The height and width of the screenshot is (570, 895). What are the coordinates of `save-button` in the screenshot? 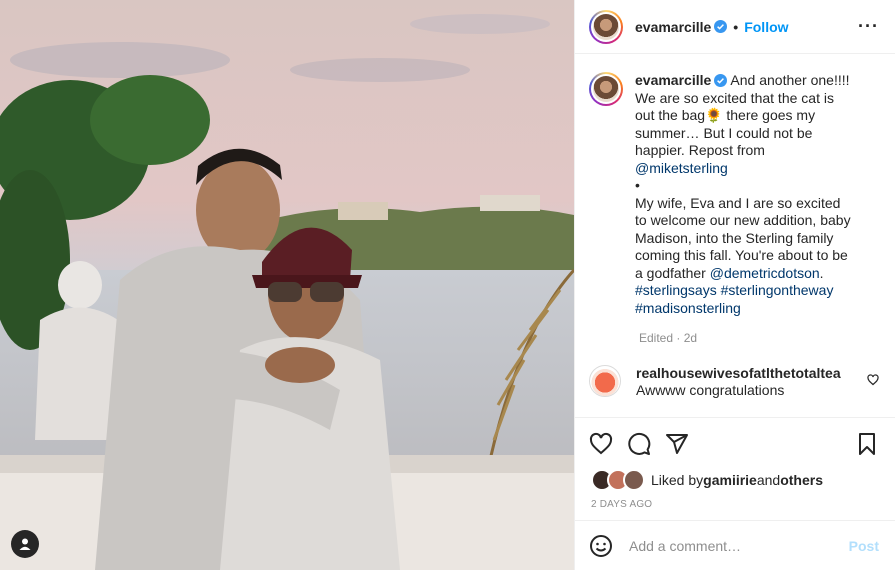 It's located at (867, 444).